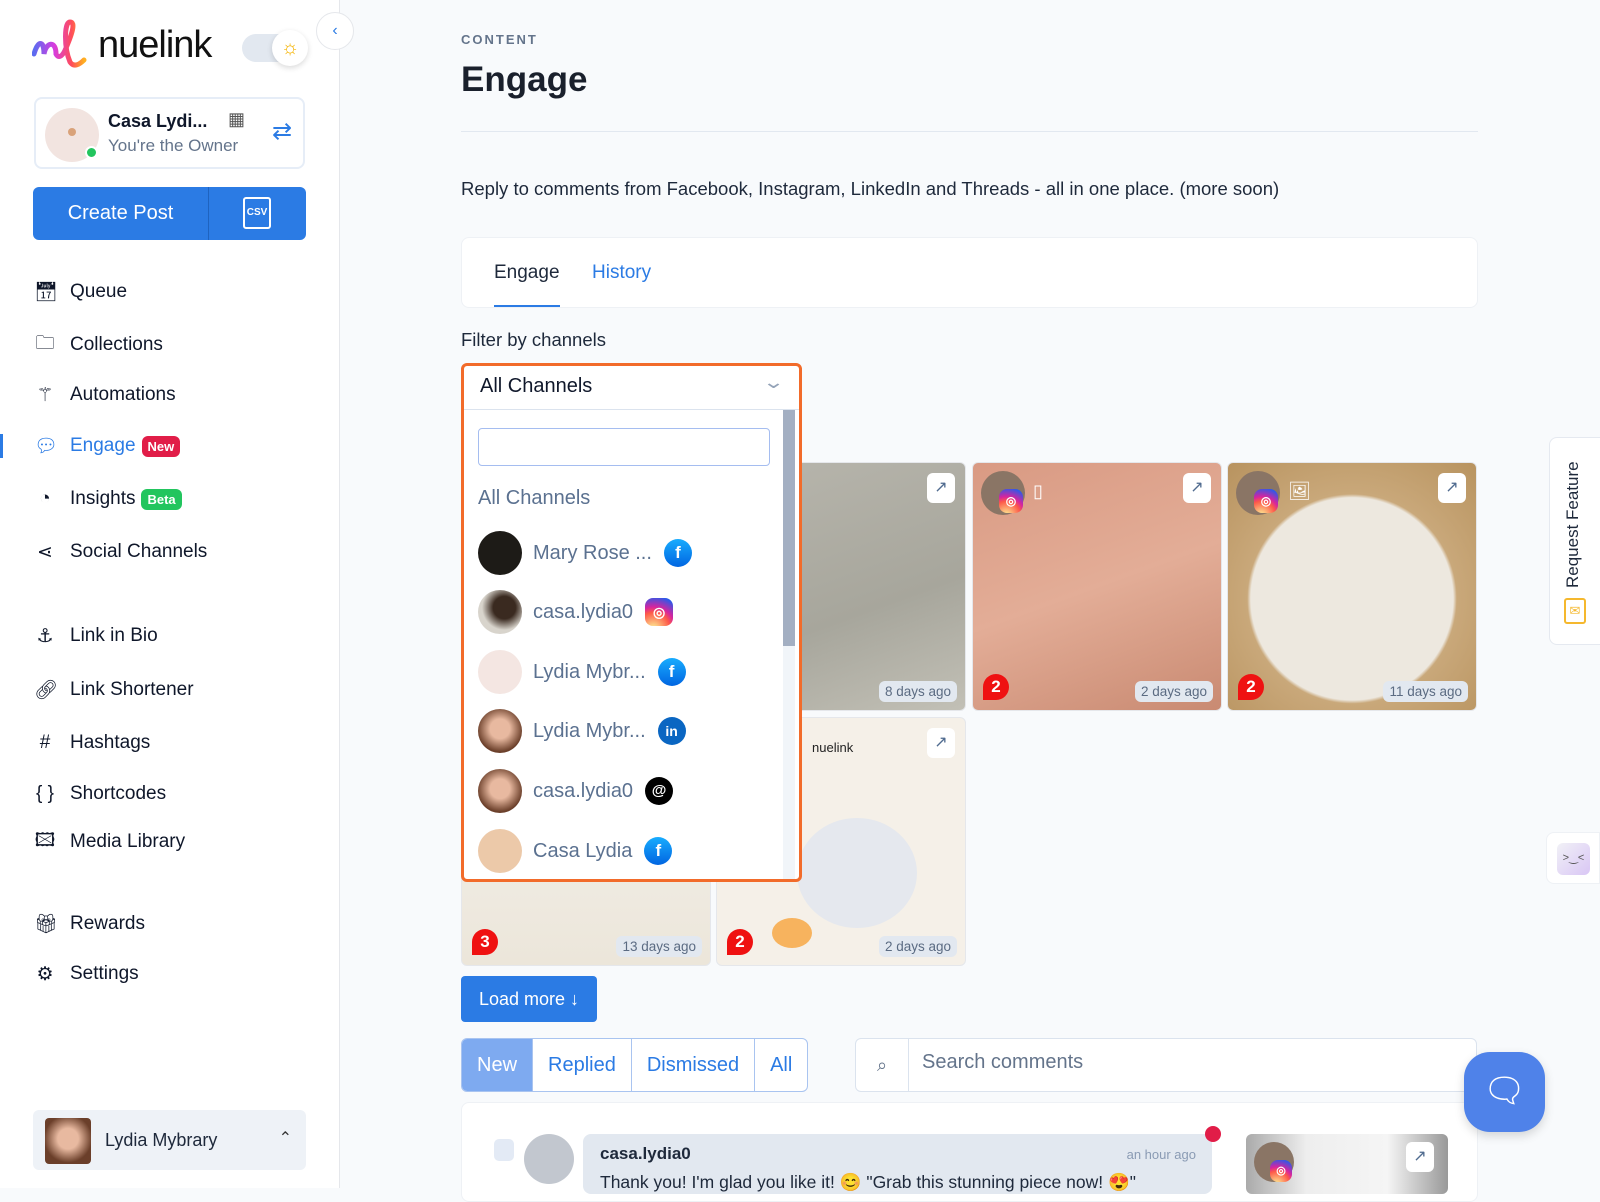 The width and height of the screenshot is (1600, 1202). Describe the element at coordinates (1097, 586) in the screenshot. I see `post-card: ◎ ▯ ↗ 2 2 days ago` at that location.